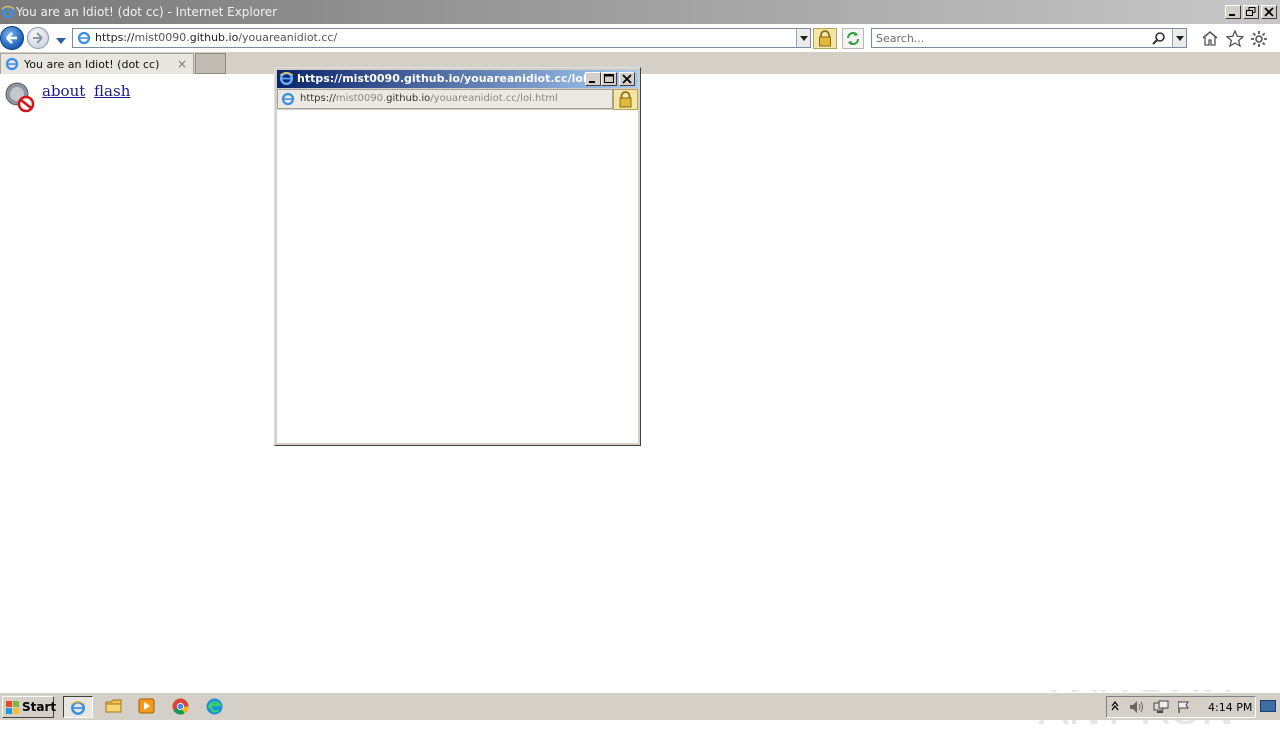 This screenshot has height=735, width=1280. Describe the element at coordinates (1210, 39) in the screenshot. I see `home-icon` at that location.